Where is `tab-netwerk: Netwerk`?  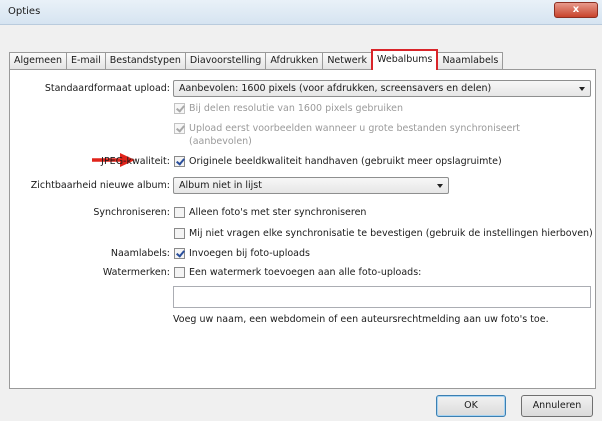 tab-netwerk: Netwerk is located at coordinates (347, 61).